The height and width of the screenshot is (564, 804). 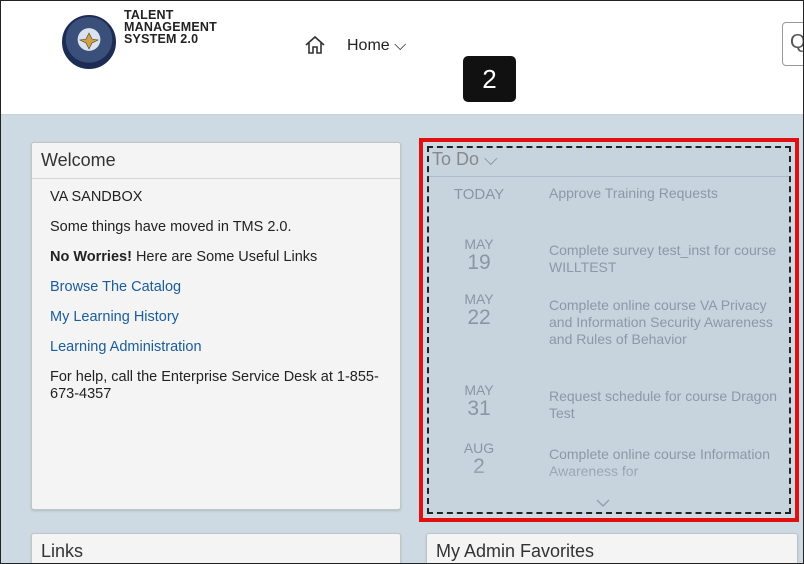 I want to click on today-label: TODAY, so click(x=479, y=194).